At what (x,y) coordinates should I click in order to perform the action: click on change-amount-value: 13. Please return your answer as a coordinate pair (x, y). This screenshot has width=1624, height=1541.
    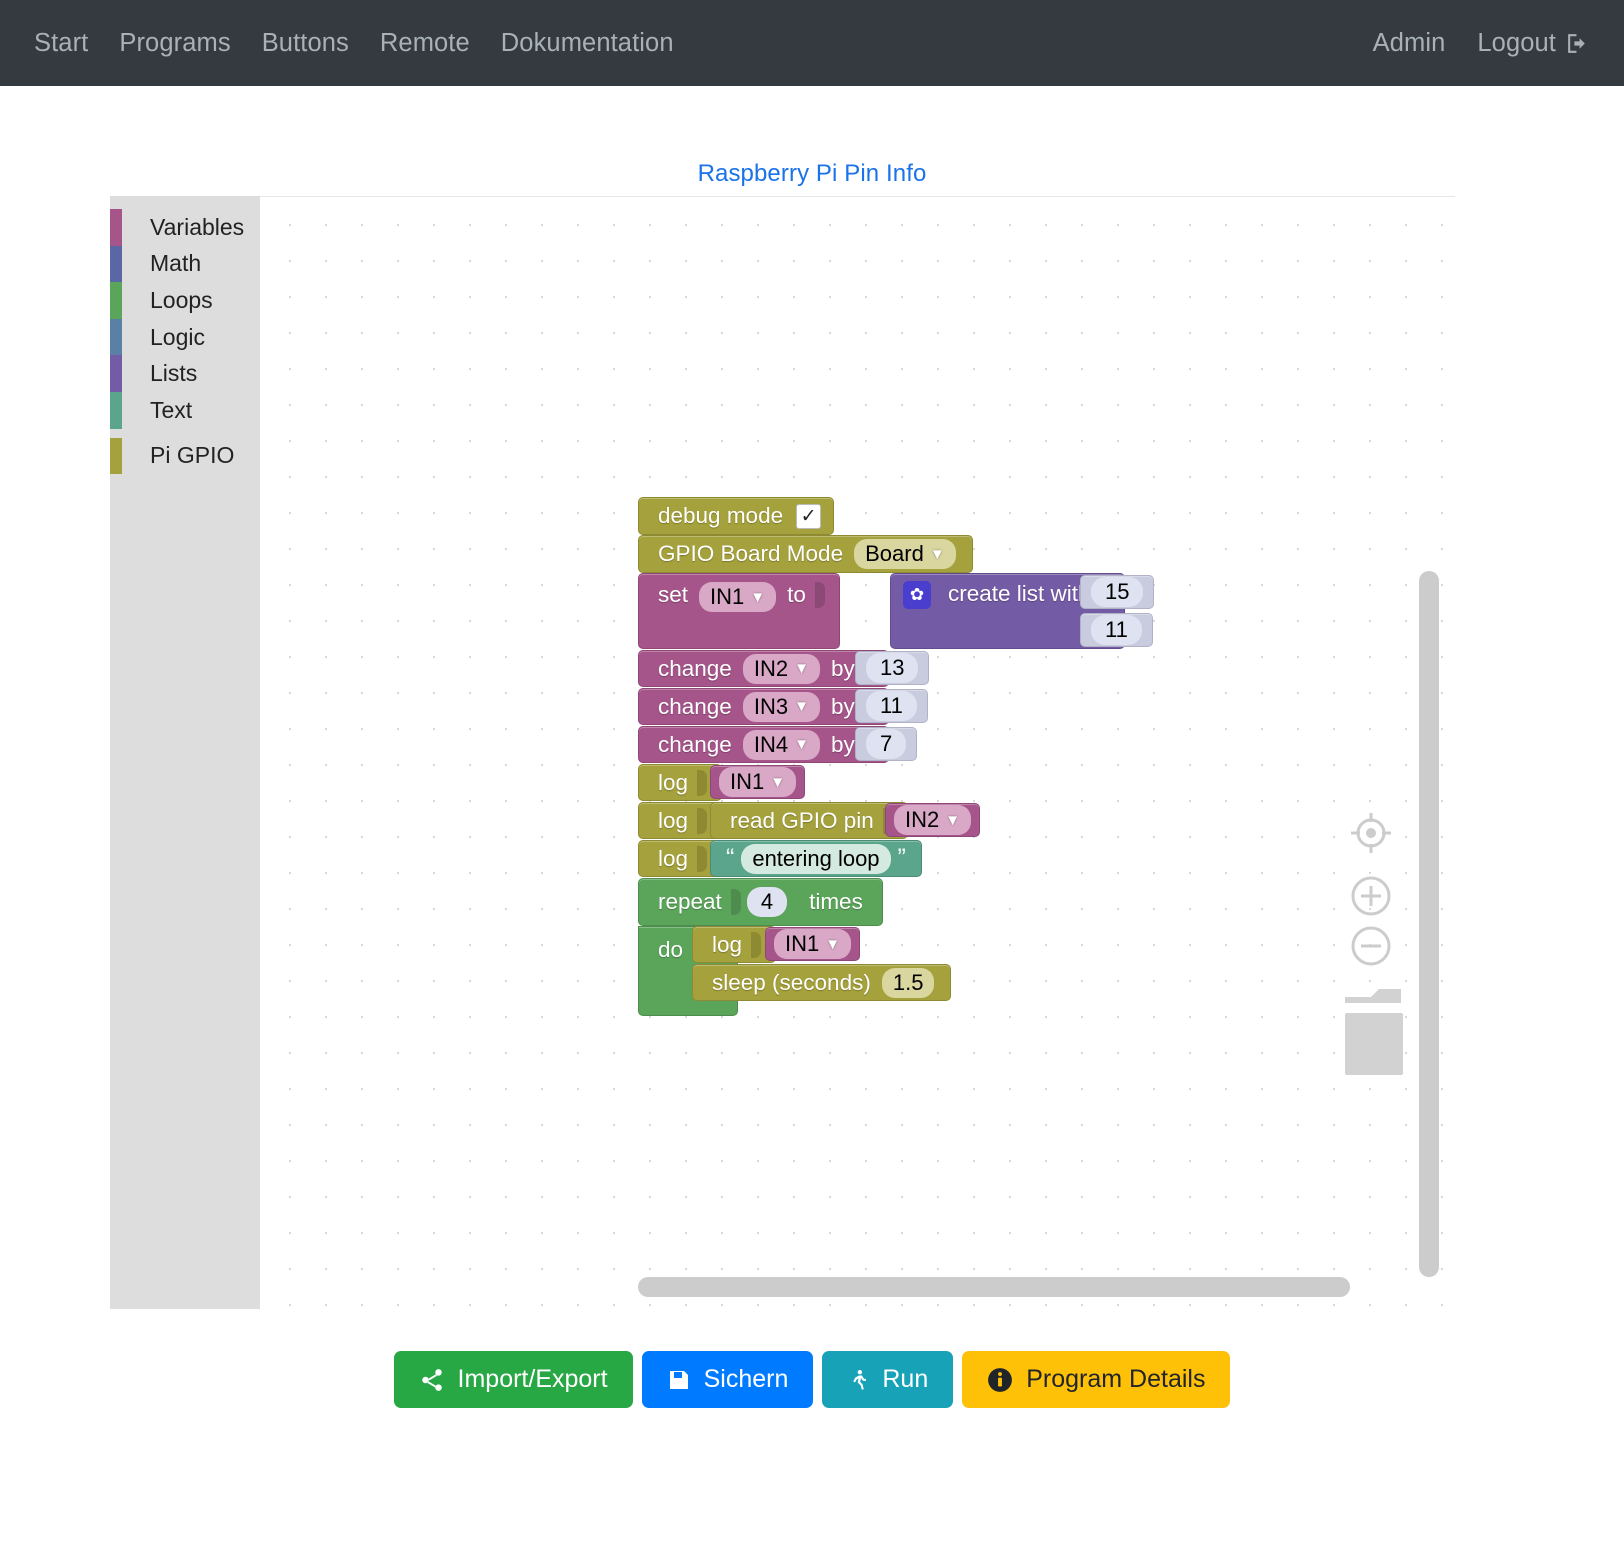
    Looking at the image, I should click on (892, 668).